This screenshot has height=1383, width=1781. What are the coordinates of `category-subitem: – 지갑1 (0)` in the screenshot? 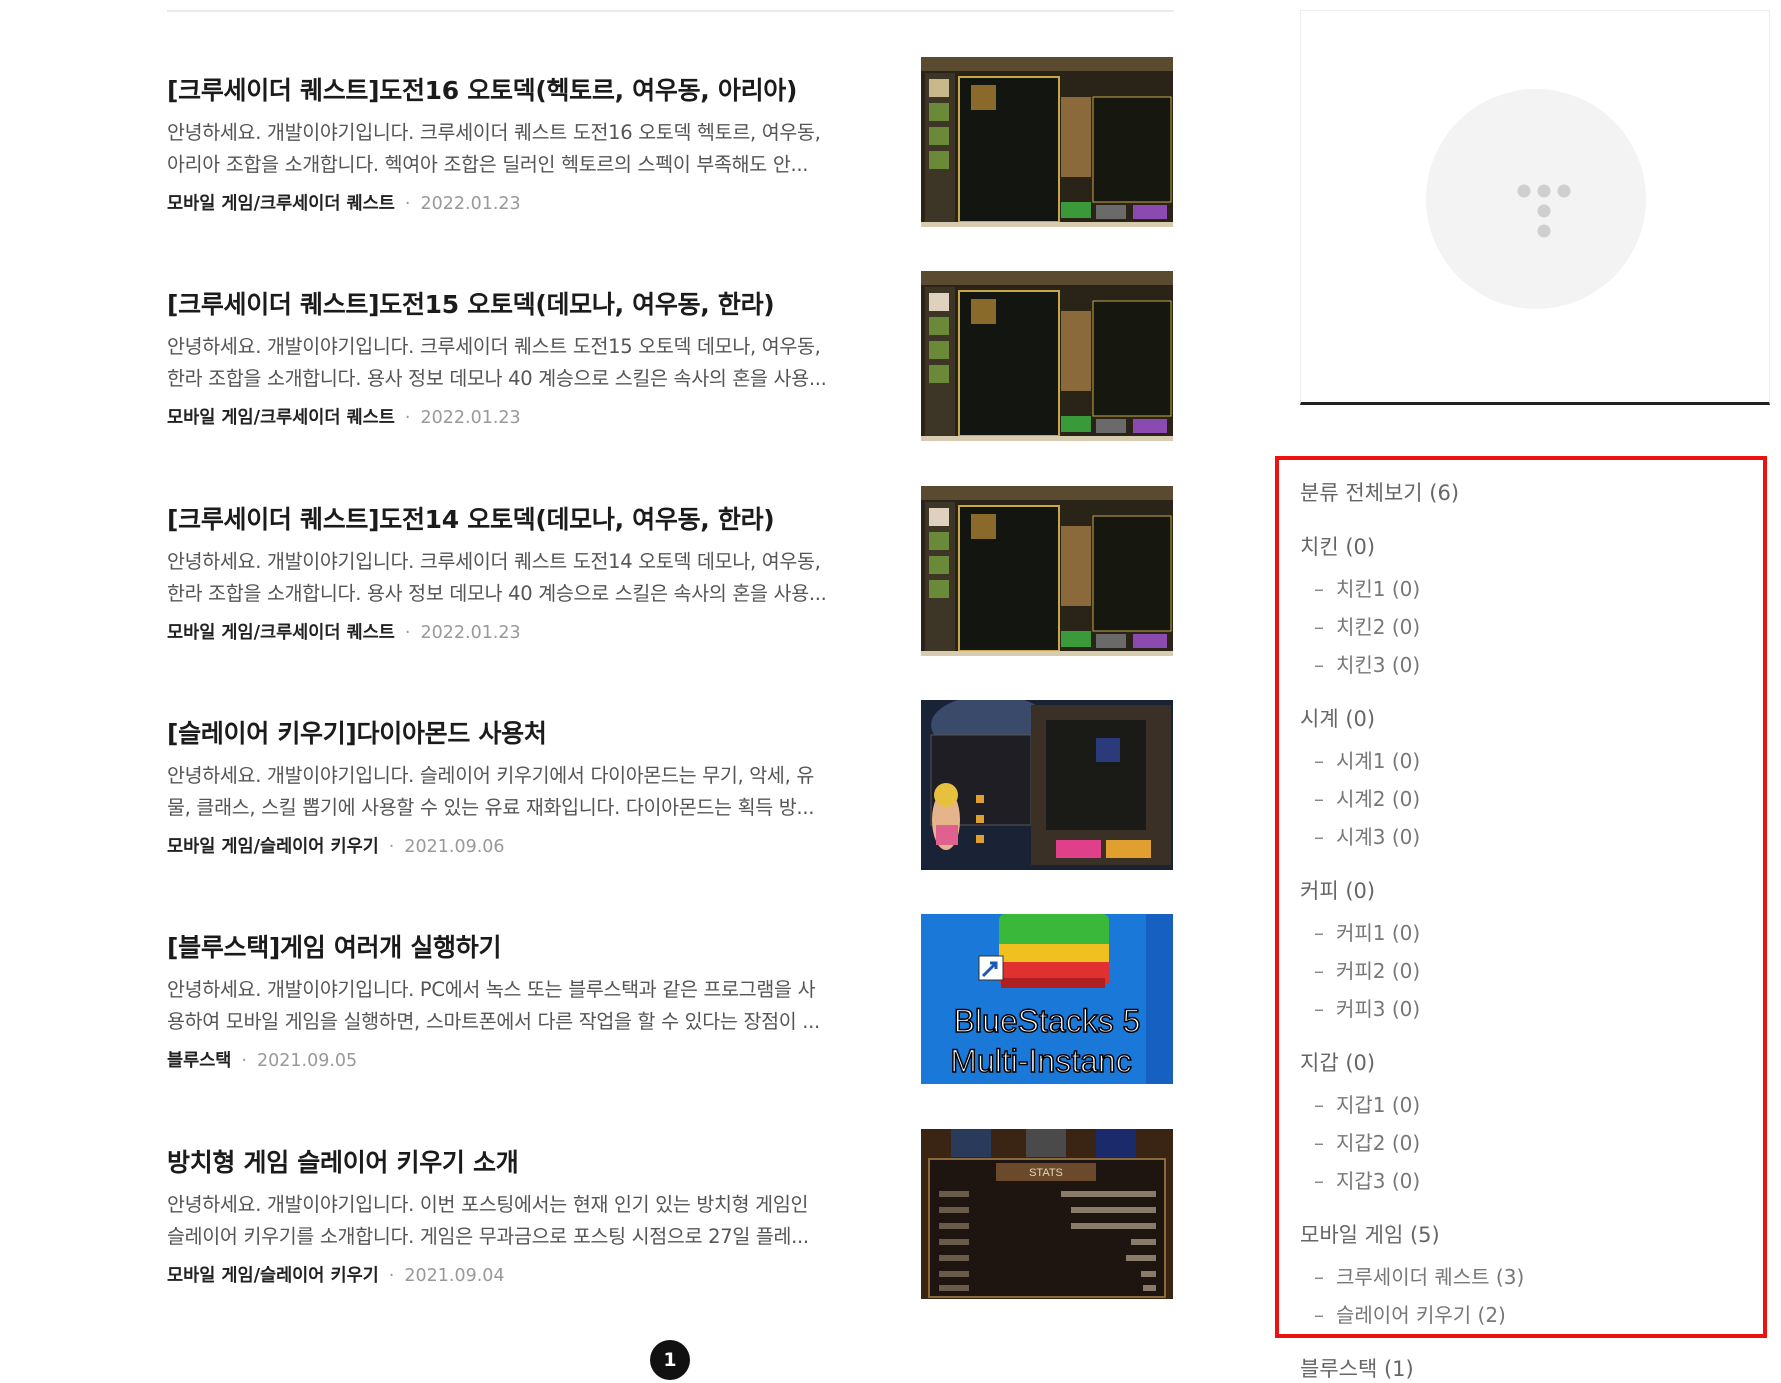 It's located at (1360, 1103).